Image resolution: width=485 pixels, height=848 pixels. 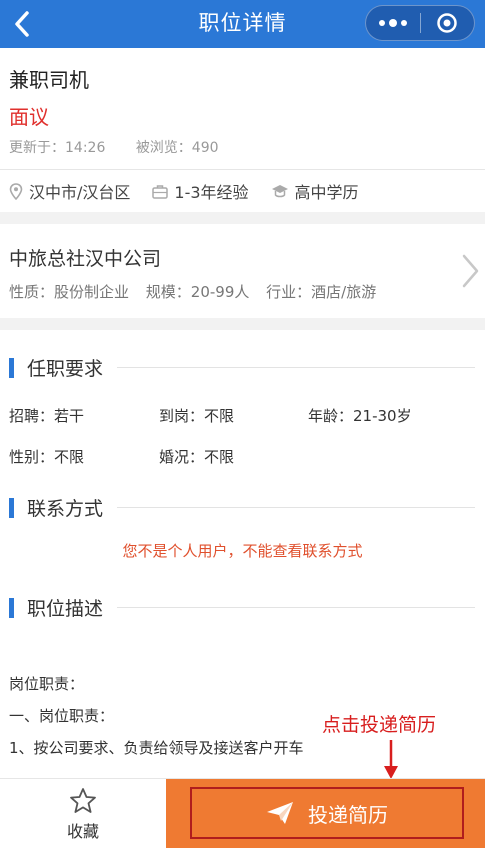 What do you see at coordinates (69, 292) in the screenshot?
I see `company-nature: 性质：股份制企业` at bounding box center [69, 292].